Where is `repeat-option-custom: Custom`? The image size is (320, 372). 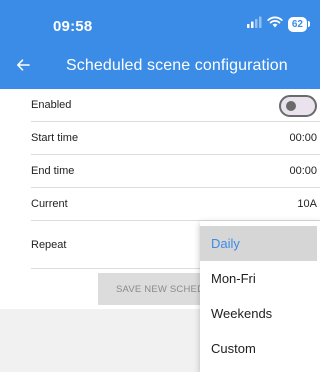 repeat-option-custom: Custom is located at coordinates (260, 348).